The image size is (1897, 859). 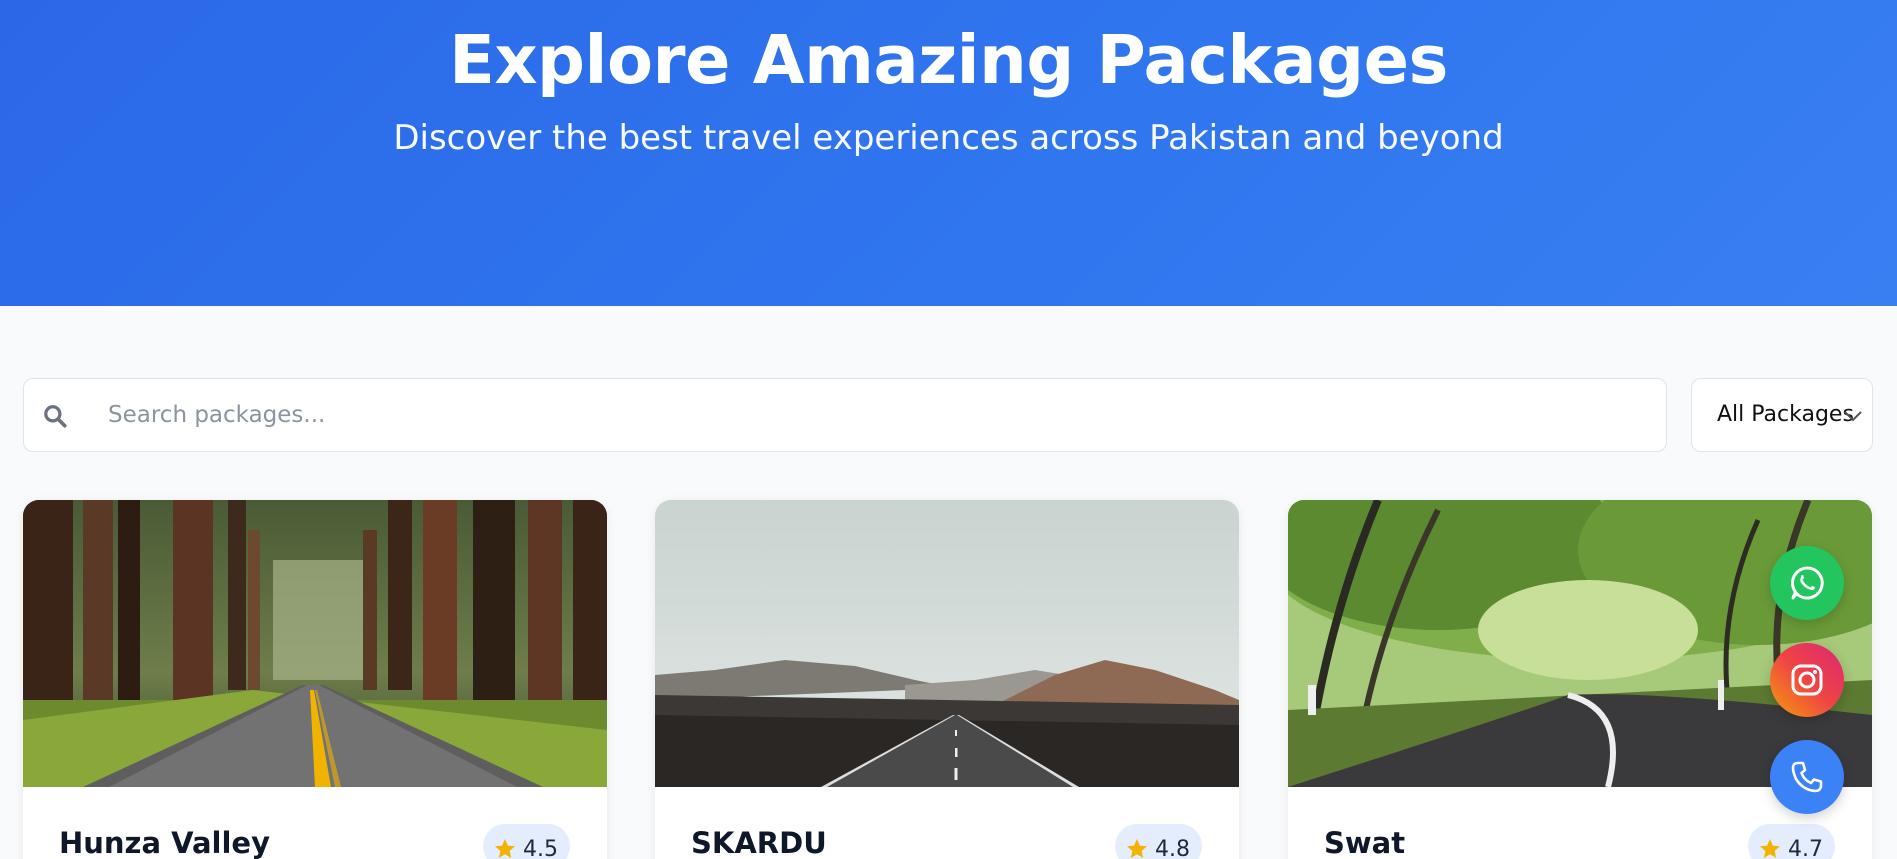 I want to click on chevron-down-icon, so click(x=1853, y=416).